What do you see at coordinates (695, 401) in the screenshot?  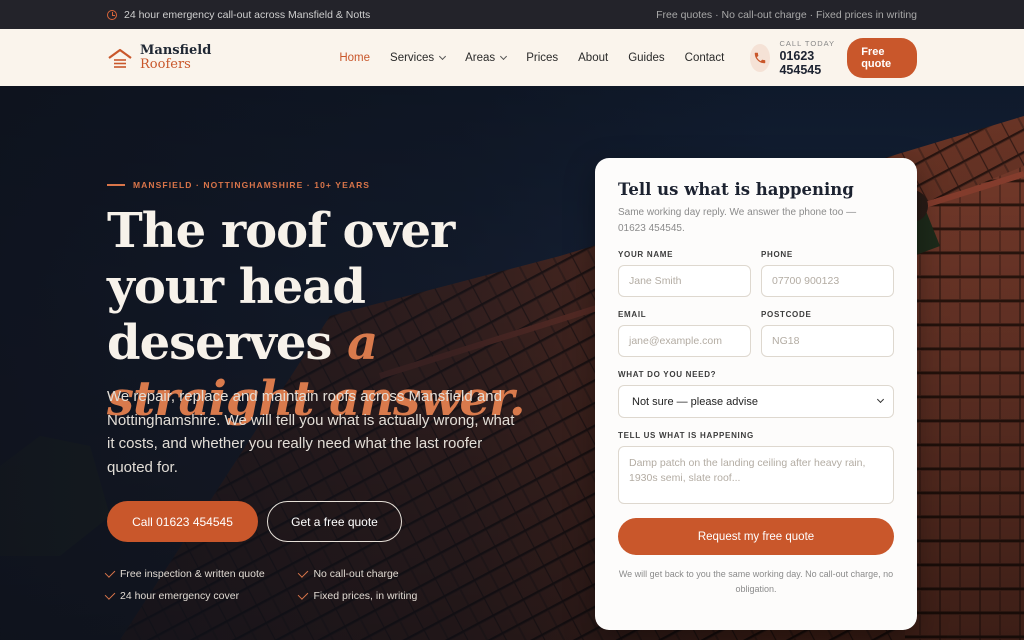 I see `need-value: Not sure — please advise` at bounding box center [695, 401].